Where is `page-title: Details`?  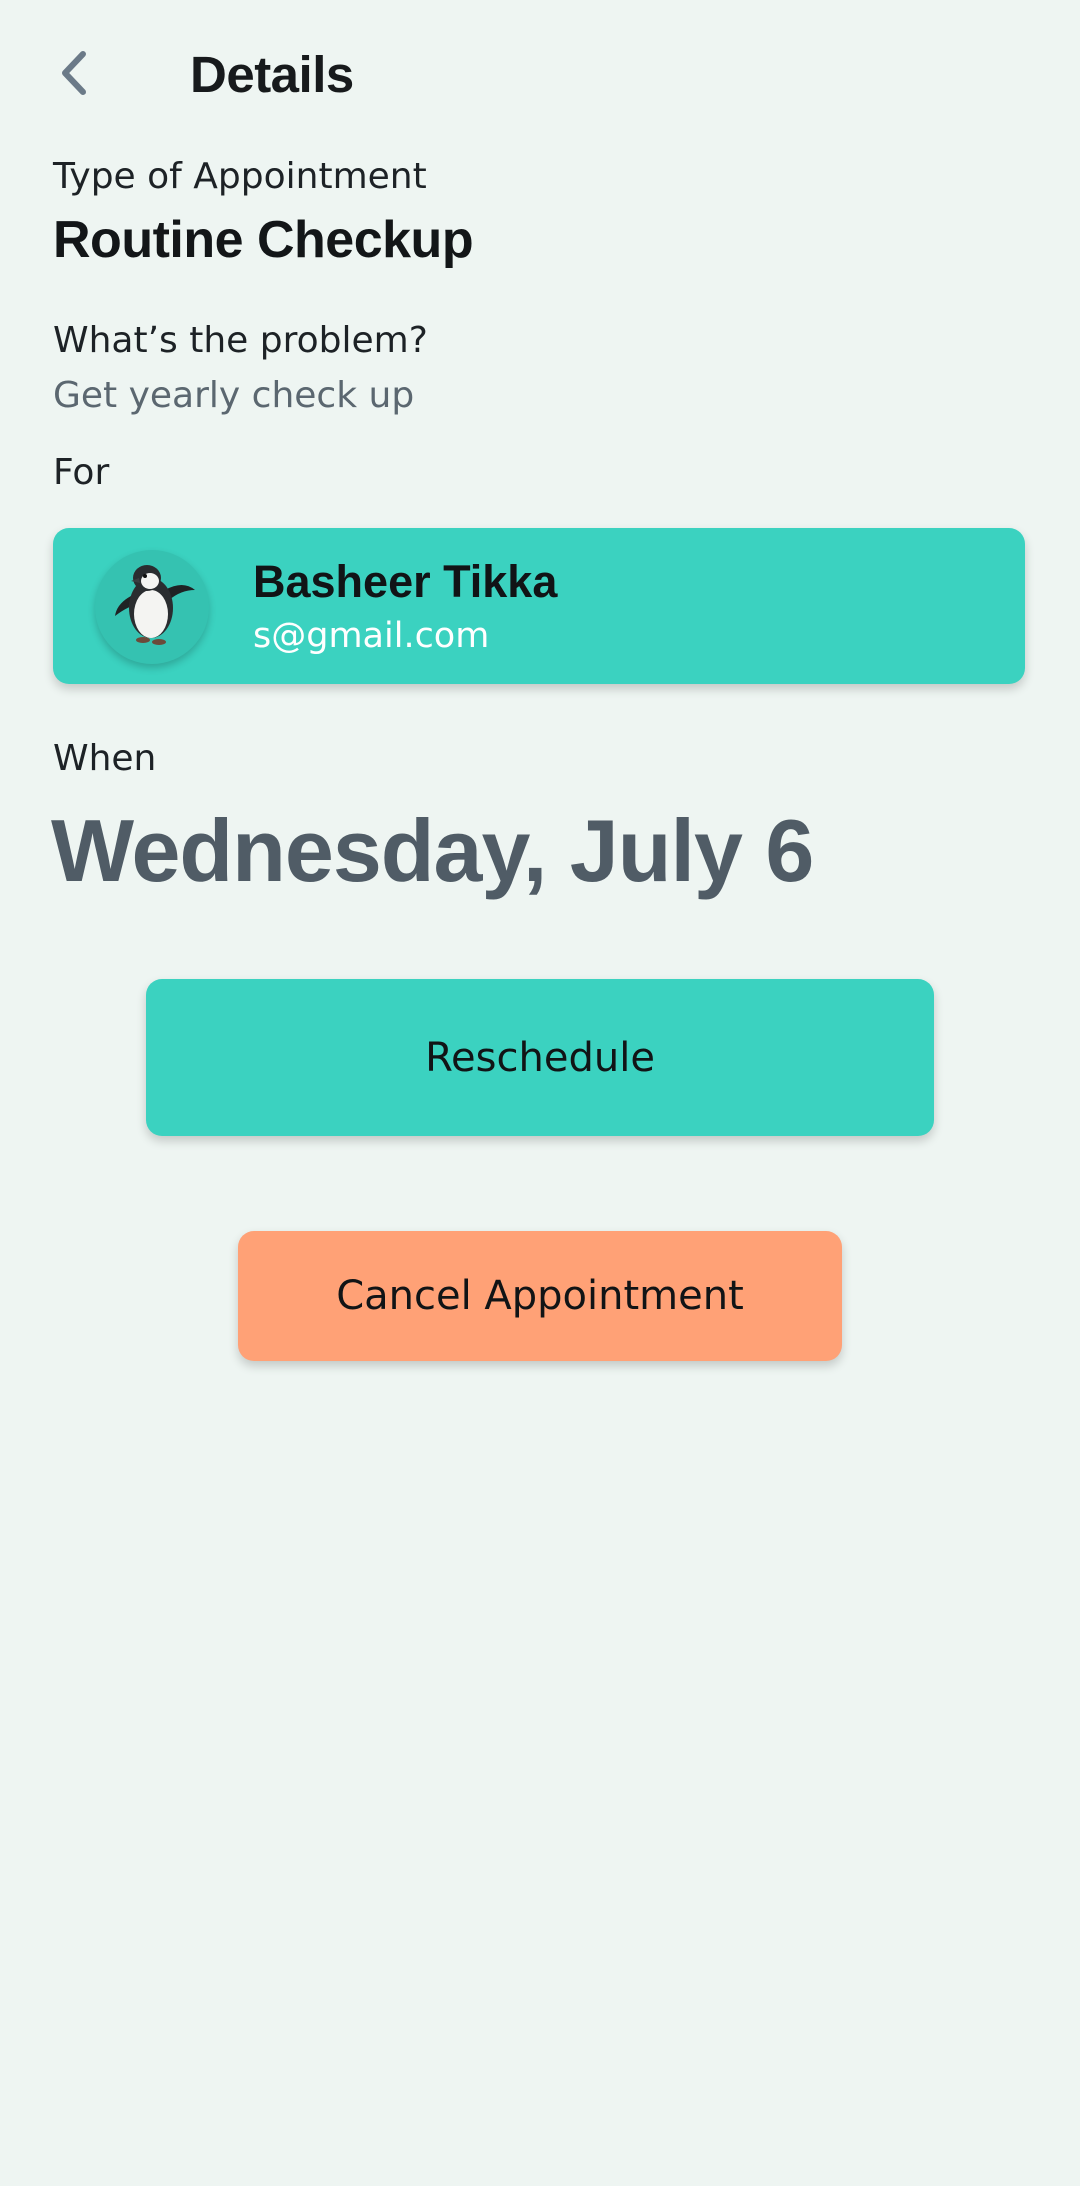 page-title: Details is located at coordinates (272, 74).